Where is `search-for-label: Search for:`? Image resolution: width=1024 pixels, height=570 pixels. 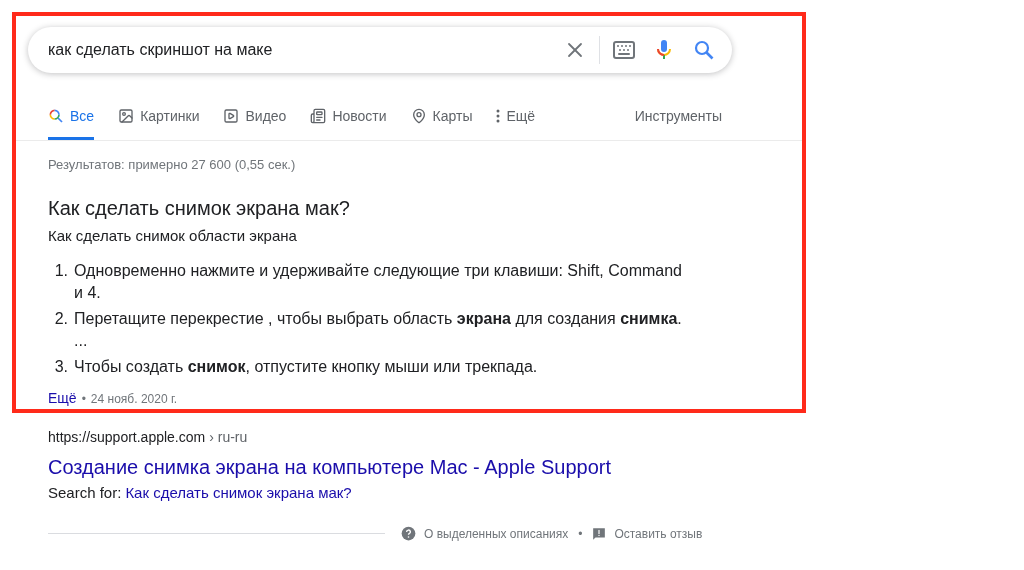
search-for-label: Search for: is located at coordinates (85, 493).